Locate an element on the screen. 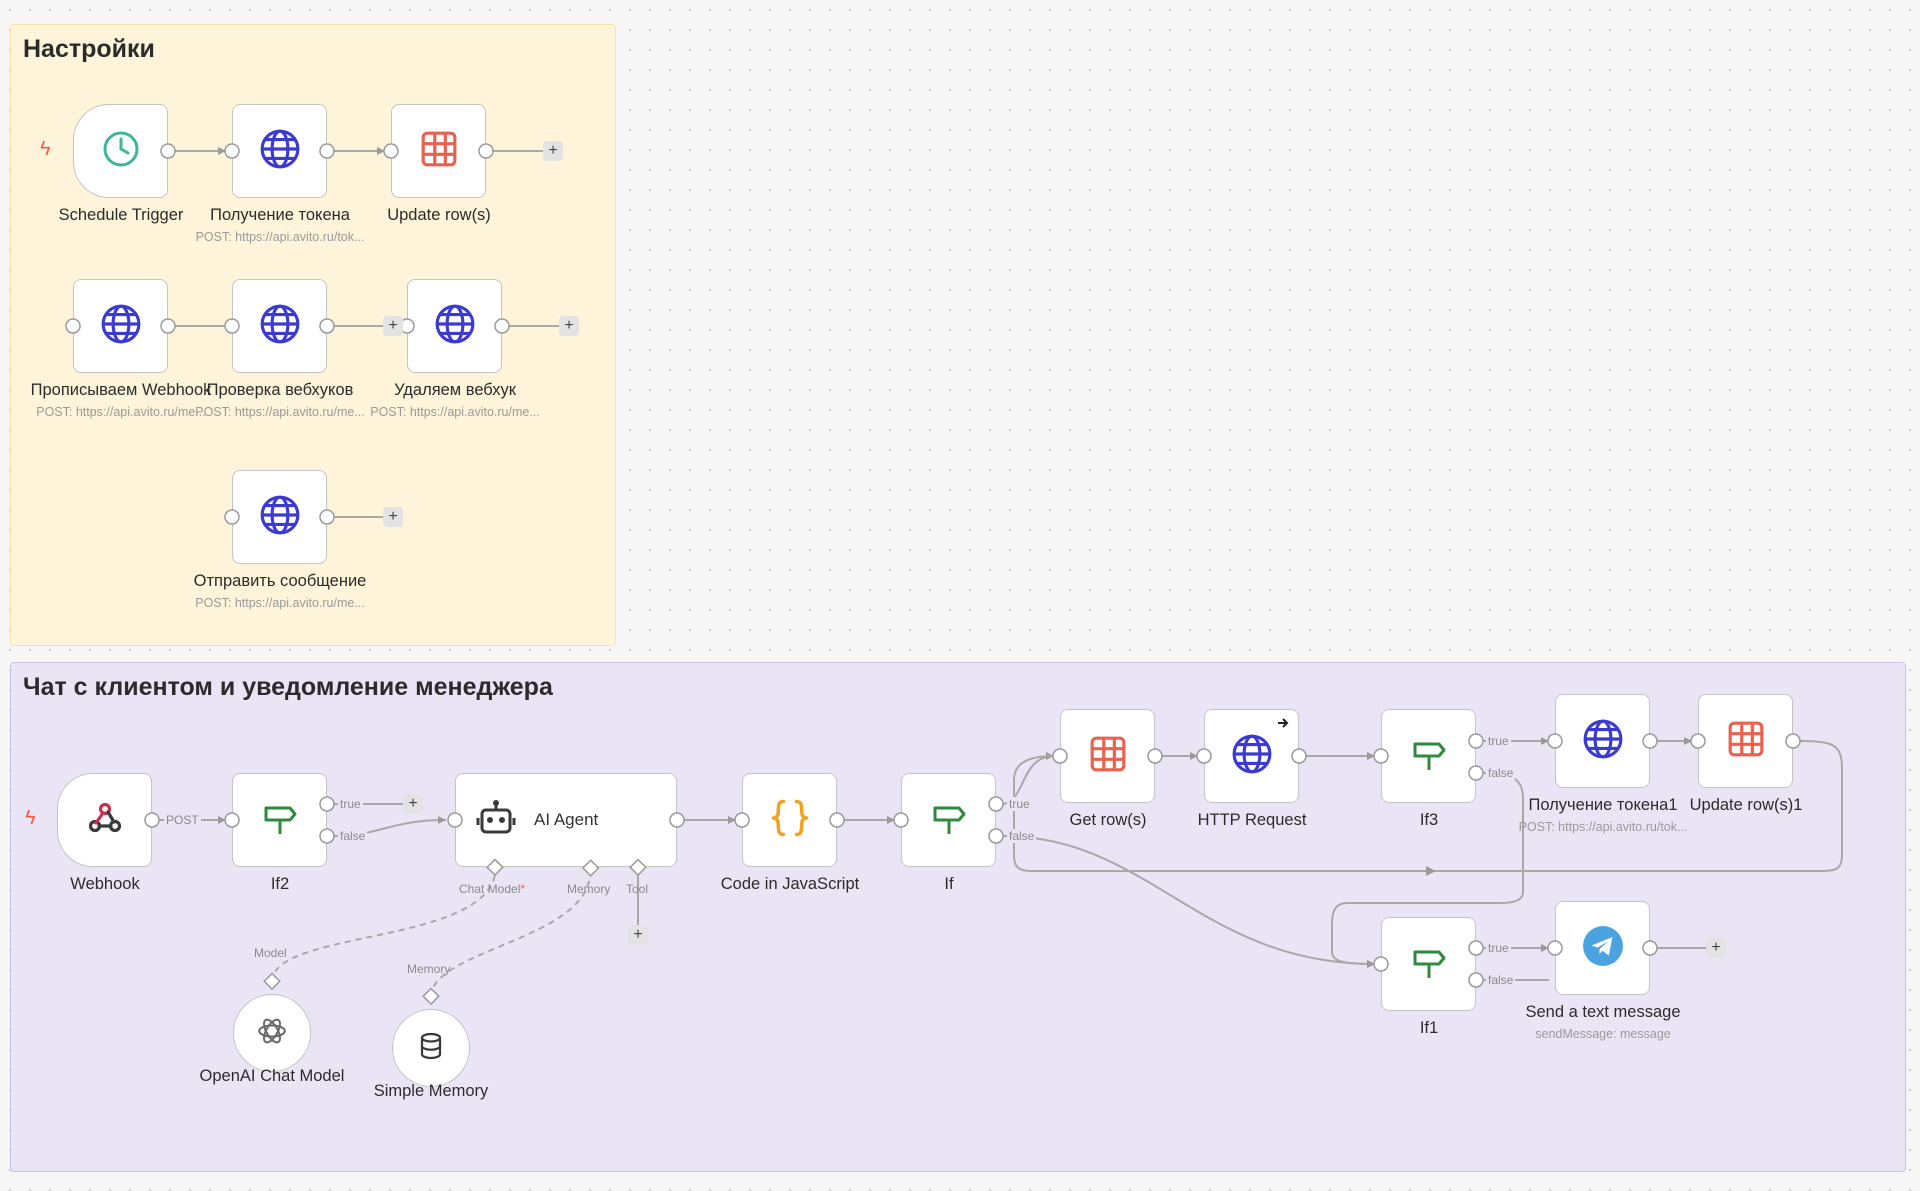 This screenshot has height=1191, width=1920. port-chat-model is located at coordinates (495, 867).